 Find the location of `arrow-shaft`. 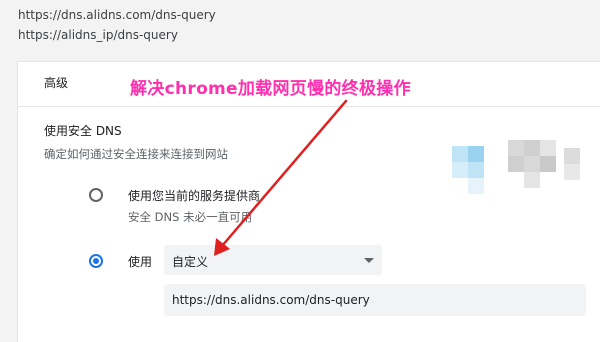

arrow-shaft is located at coordinates (284, 173).